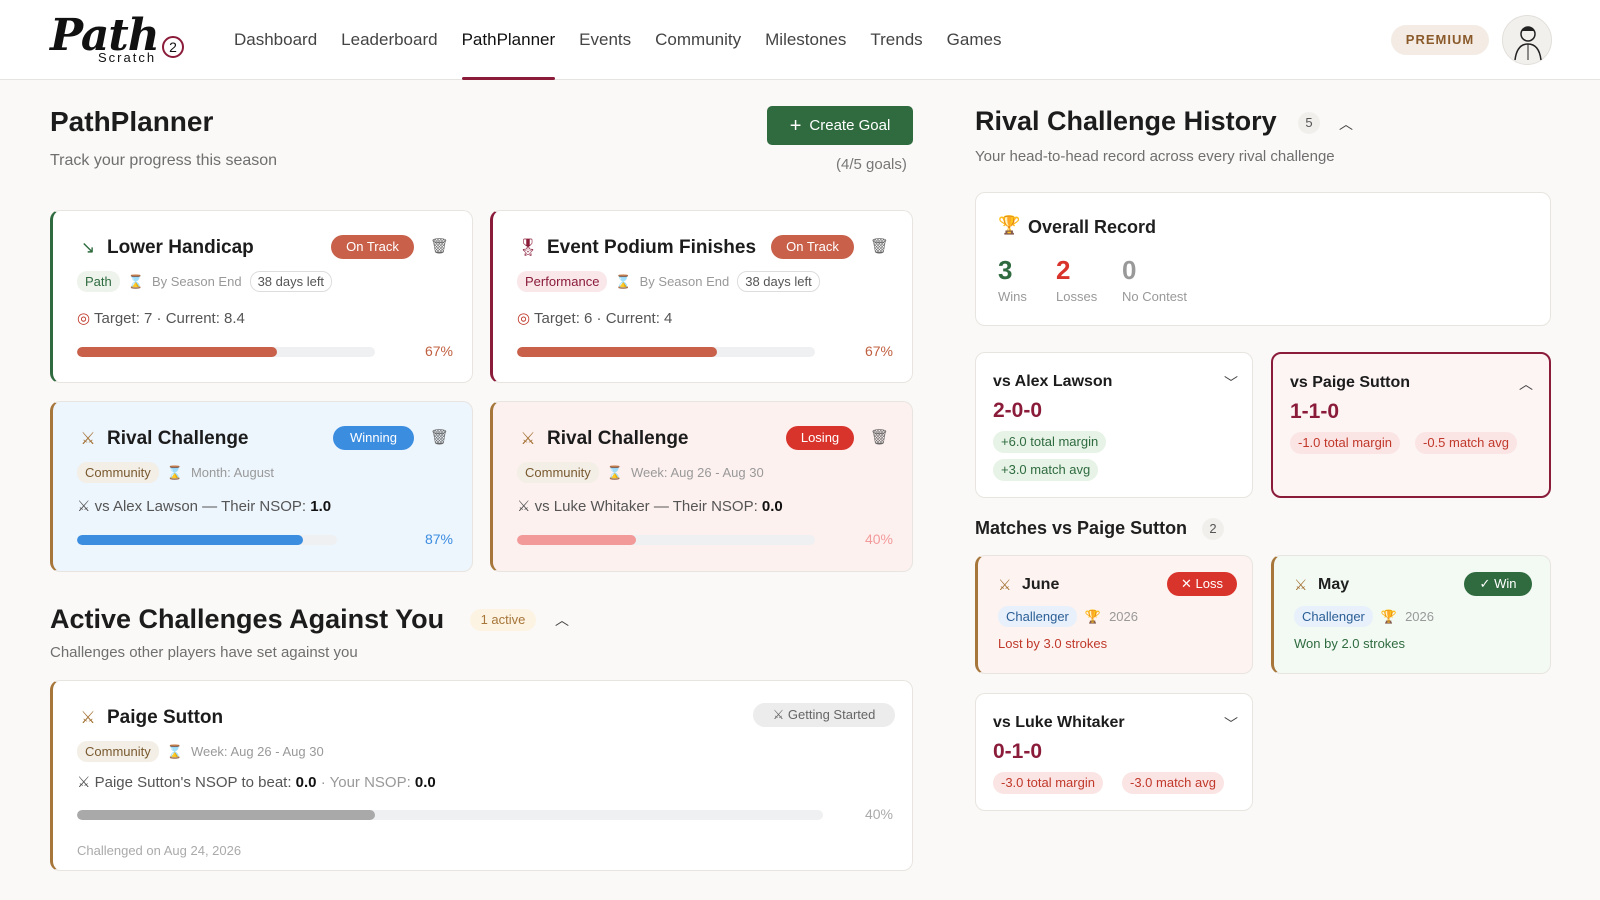  I want to click on challenge-meta-row: Community ⌛ Week: Aug 26 - Aug 30, so click(200, 751).